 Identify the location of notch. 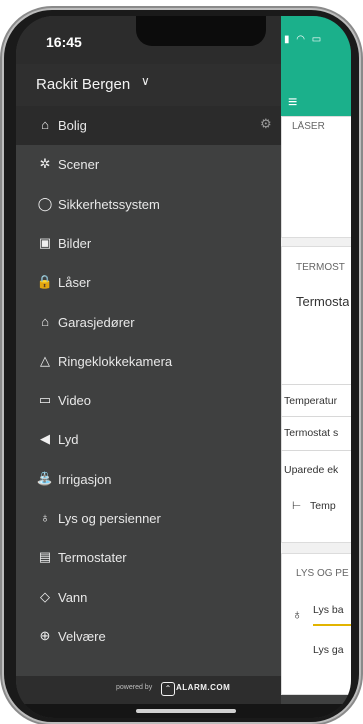
(201, 31).